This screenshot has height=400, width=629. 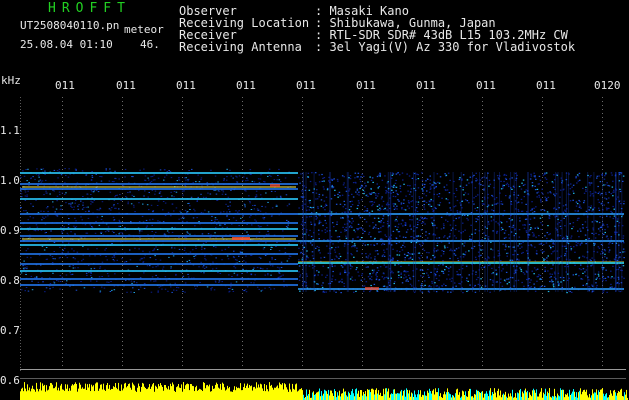 I want to click on noise-streak, so click(x=348, y=232).